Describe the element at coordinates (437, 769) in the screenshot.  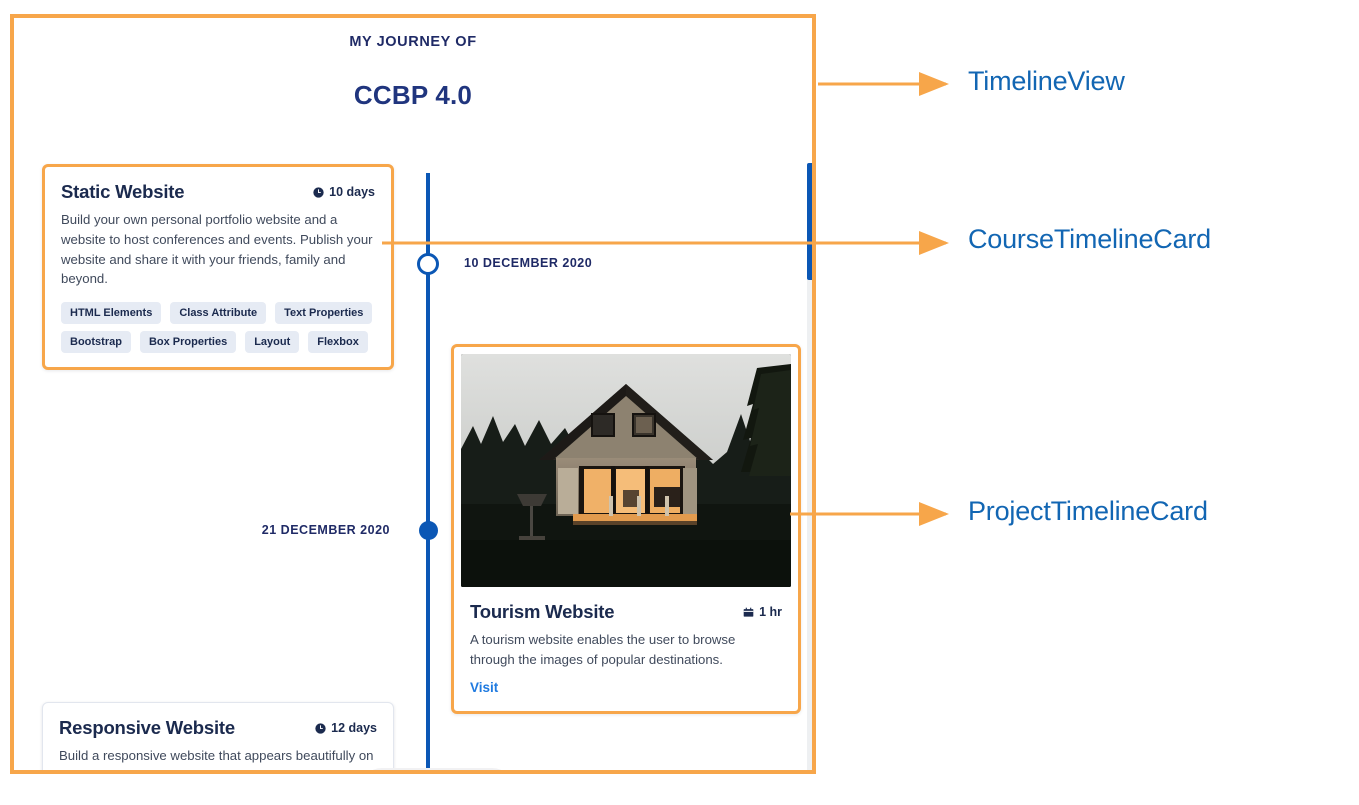
I see `timeline-nav-controls` at that location.